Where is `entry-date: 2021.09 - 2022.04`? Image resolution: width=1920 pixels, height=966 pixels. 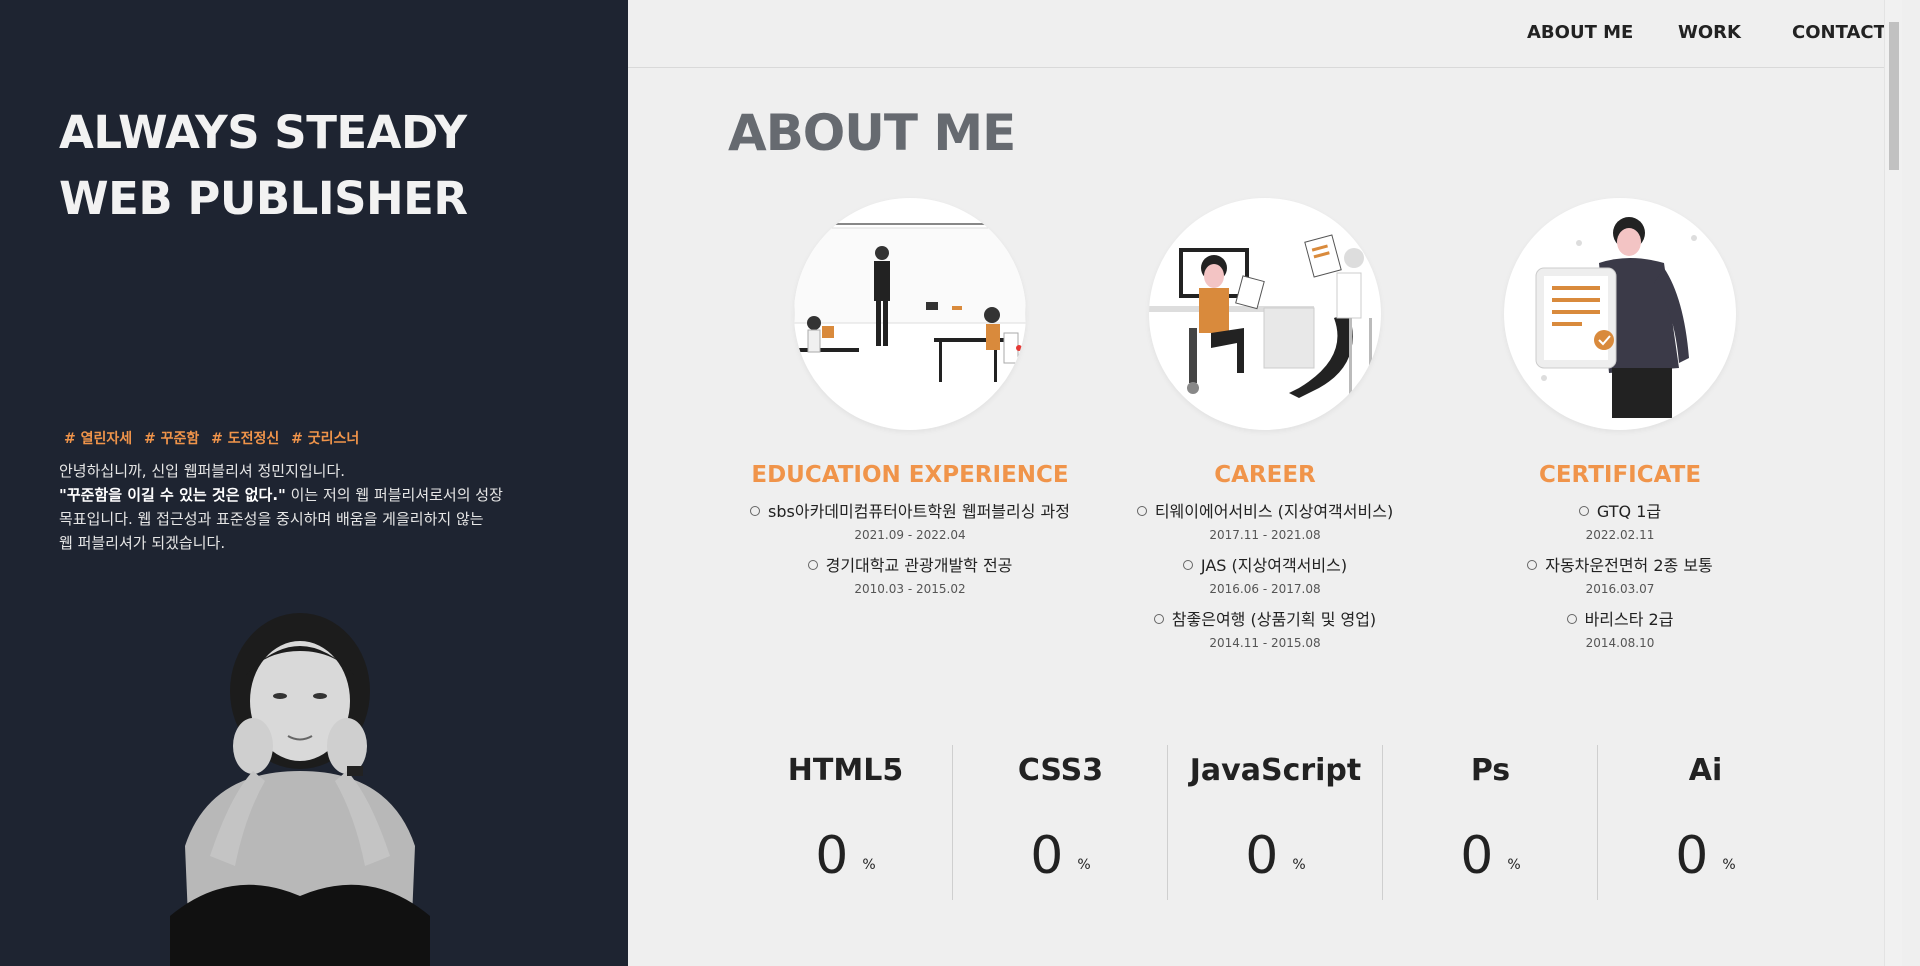
entry-date: 2021.09 - 2022.04 is located at coordinates (910, 535).